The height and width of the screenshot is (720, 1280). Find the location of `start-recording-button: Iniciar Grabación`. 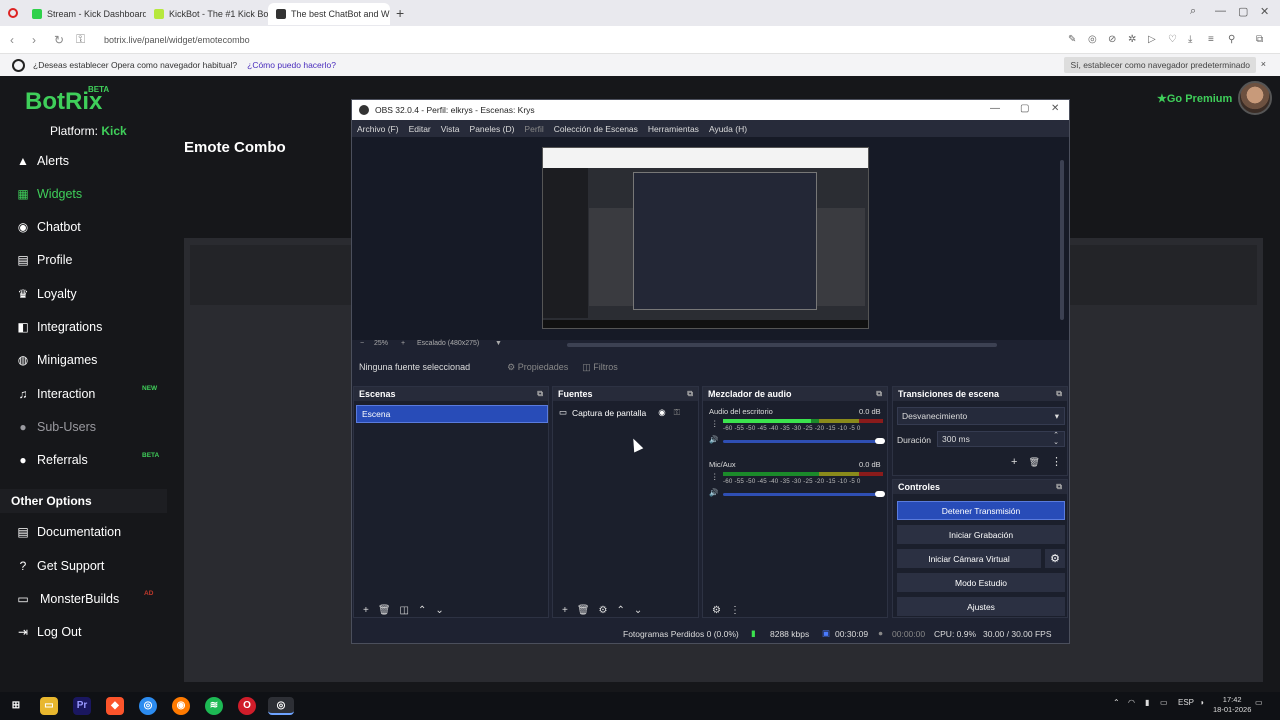

start-recording-button: Iniciar Grabación is located at coordinates (981, 534).